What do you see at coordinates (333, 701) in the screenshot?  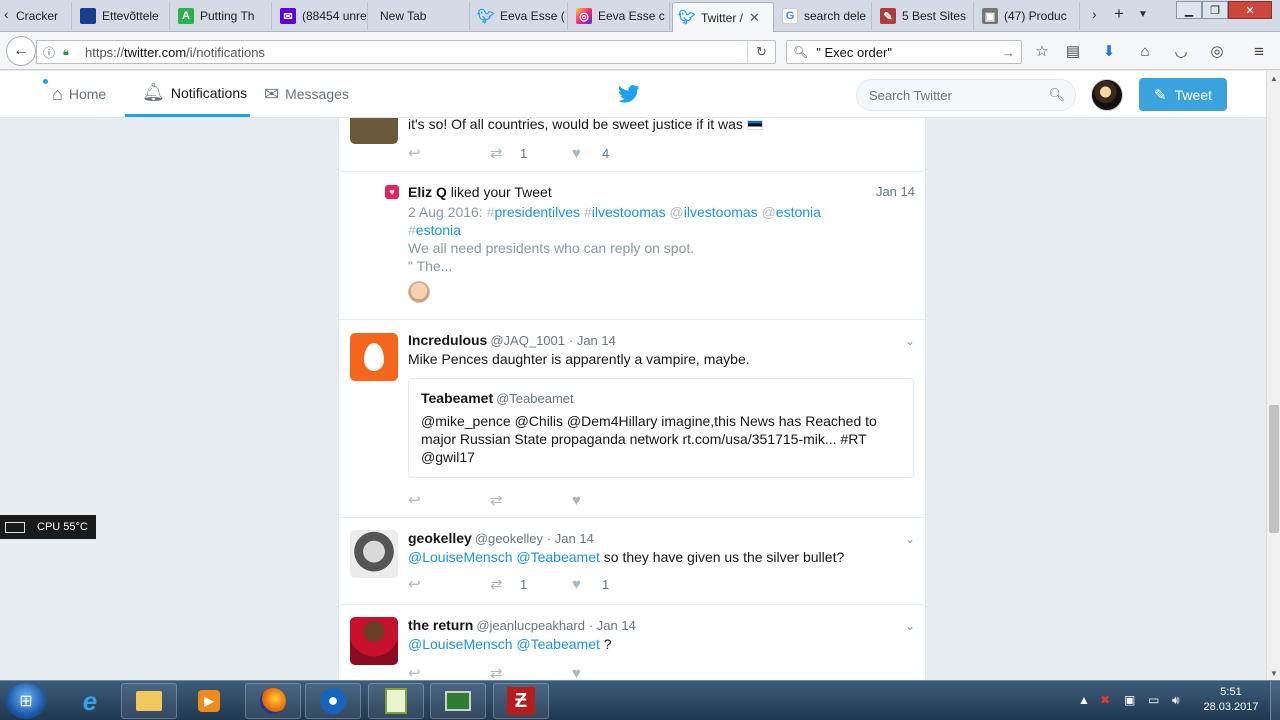 I see `communicator-icon` at bounding box center [333, 701].